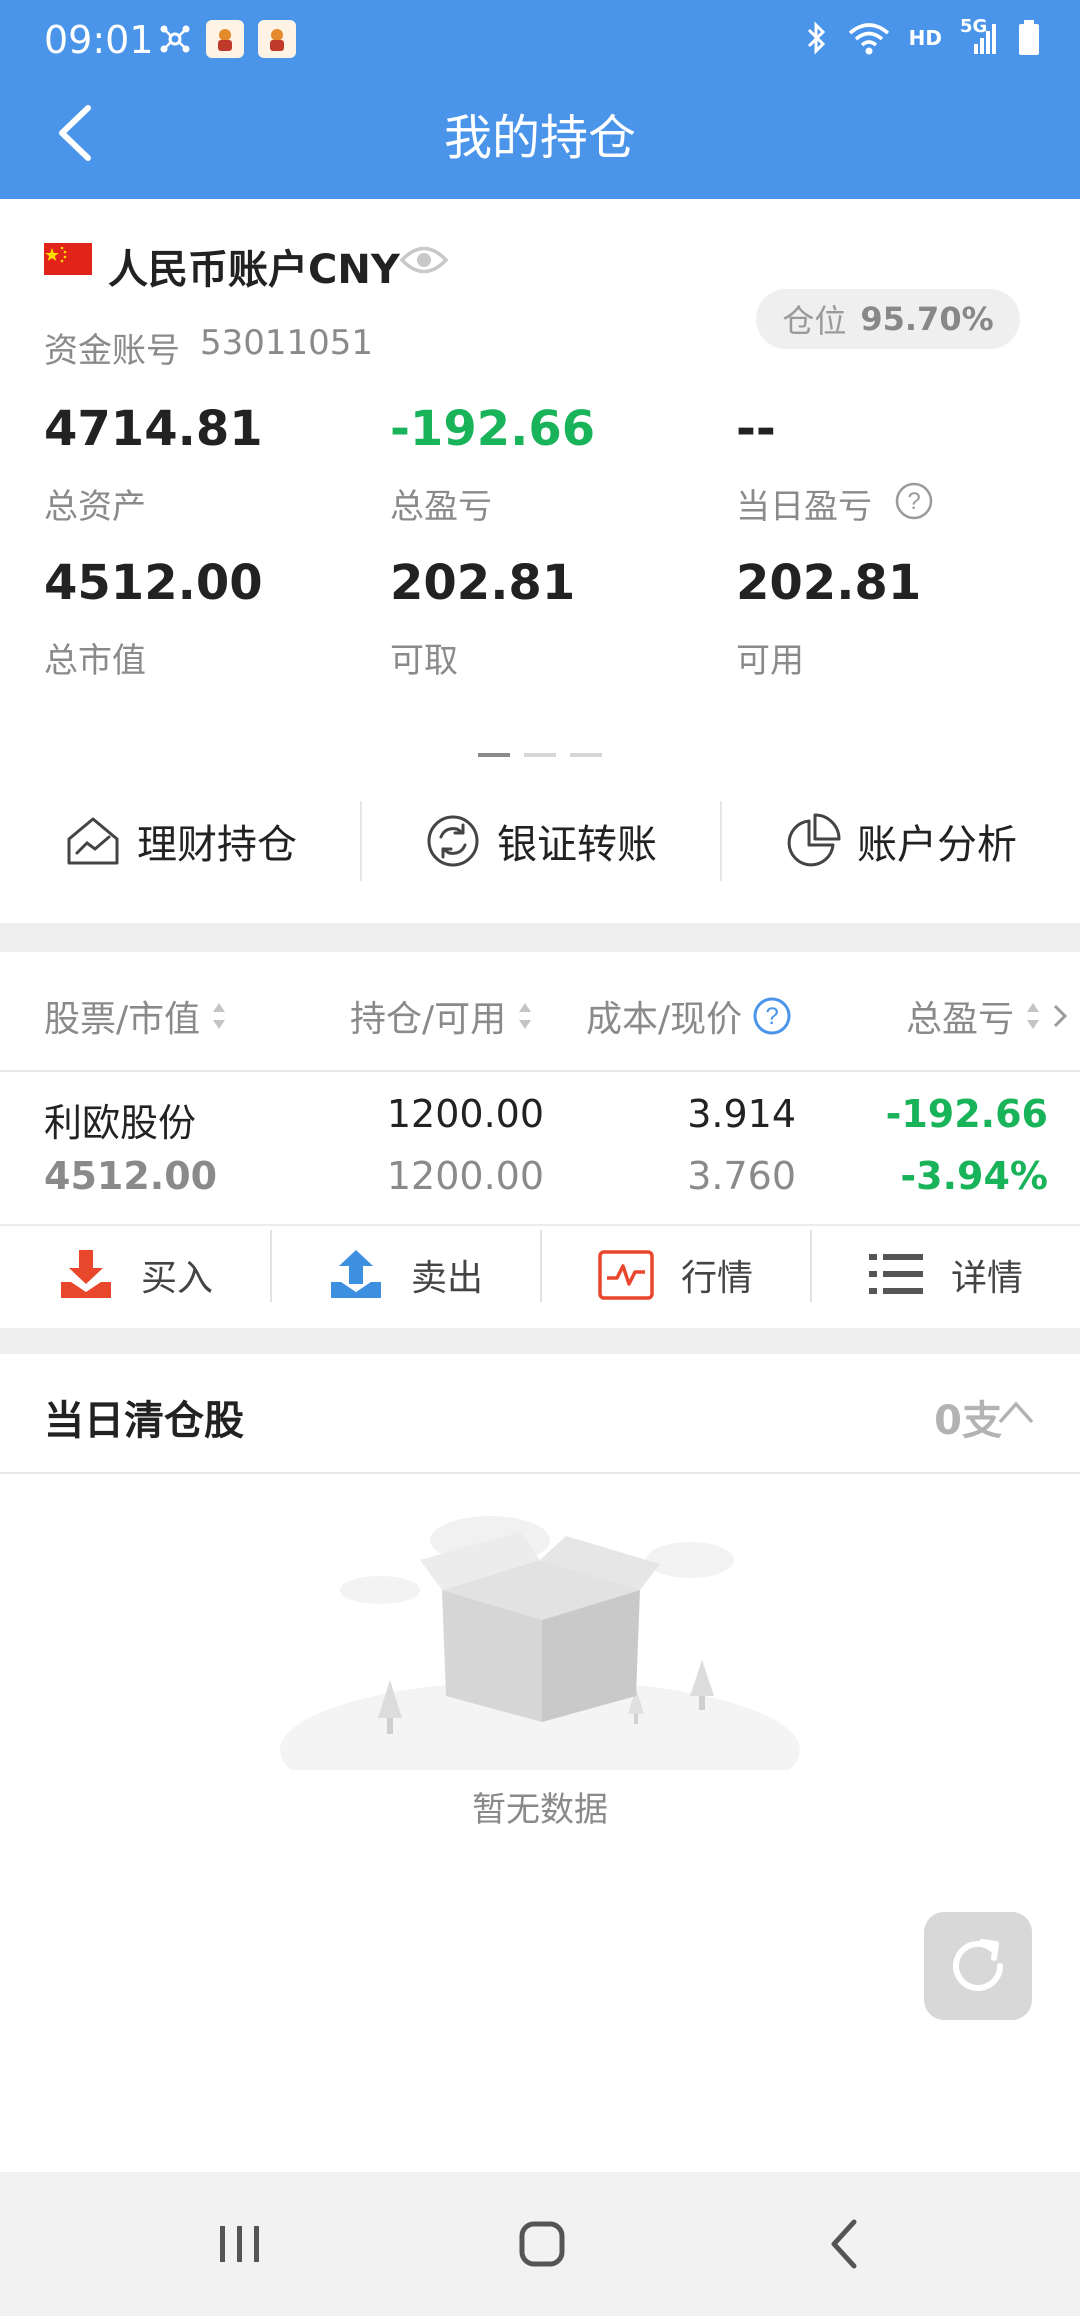  Describe the element at coordinates (960, 1019) in the screenshot. I see `column-label: 总盈亏` at that location.